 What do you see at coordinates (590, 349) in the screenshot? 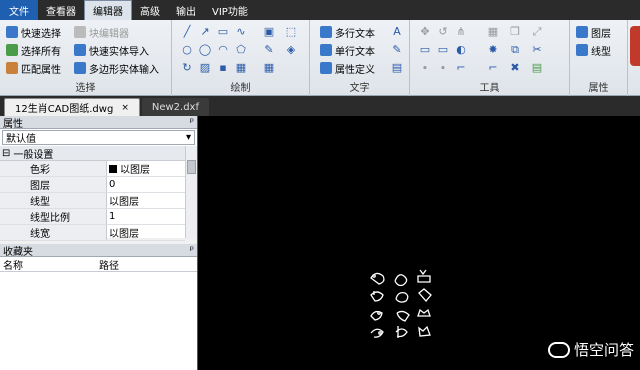
I see `watermark: 悟空问答` at bounding box center [590, 349].